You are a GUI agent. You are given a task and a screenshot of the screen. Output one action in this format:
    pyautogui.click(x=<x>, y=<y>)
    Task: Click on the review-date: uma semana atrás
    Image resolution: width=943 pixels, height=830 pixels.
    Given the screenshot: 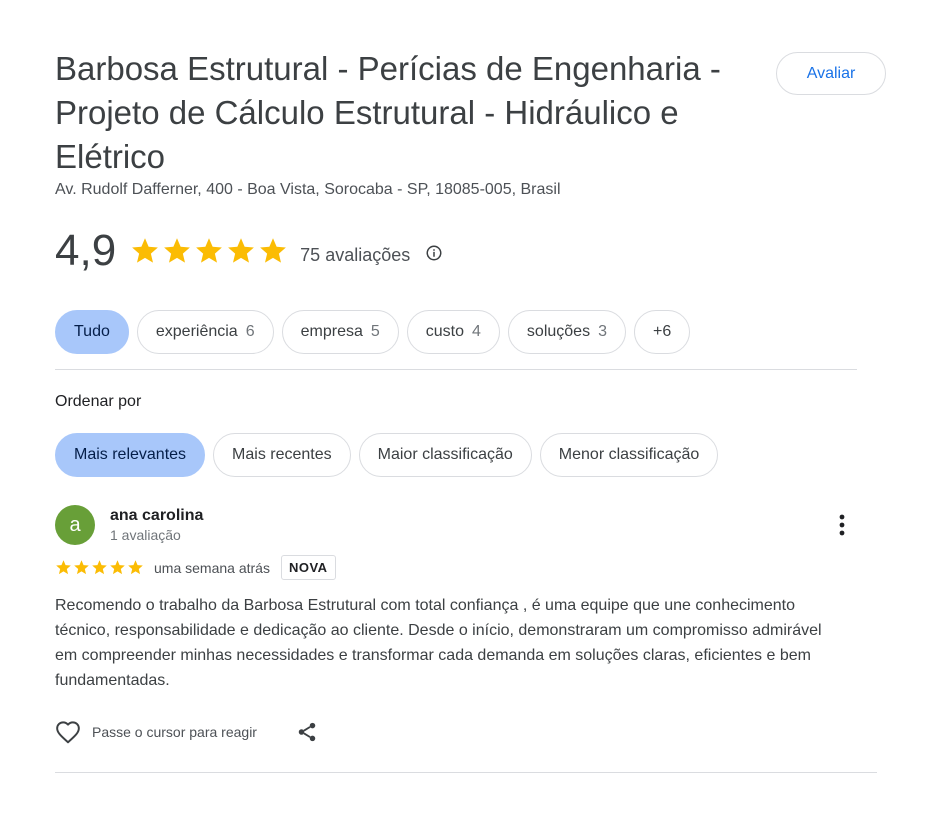 What is the action you would take?
    pyautogui.click(x=212, y=567)
    